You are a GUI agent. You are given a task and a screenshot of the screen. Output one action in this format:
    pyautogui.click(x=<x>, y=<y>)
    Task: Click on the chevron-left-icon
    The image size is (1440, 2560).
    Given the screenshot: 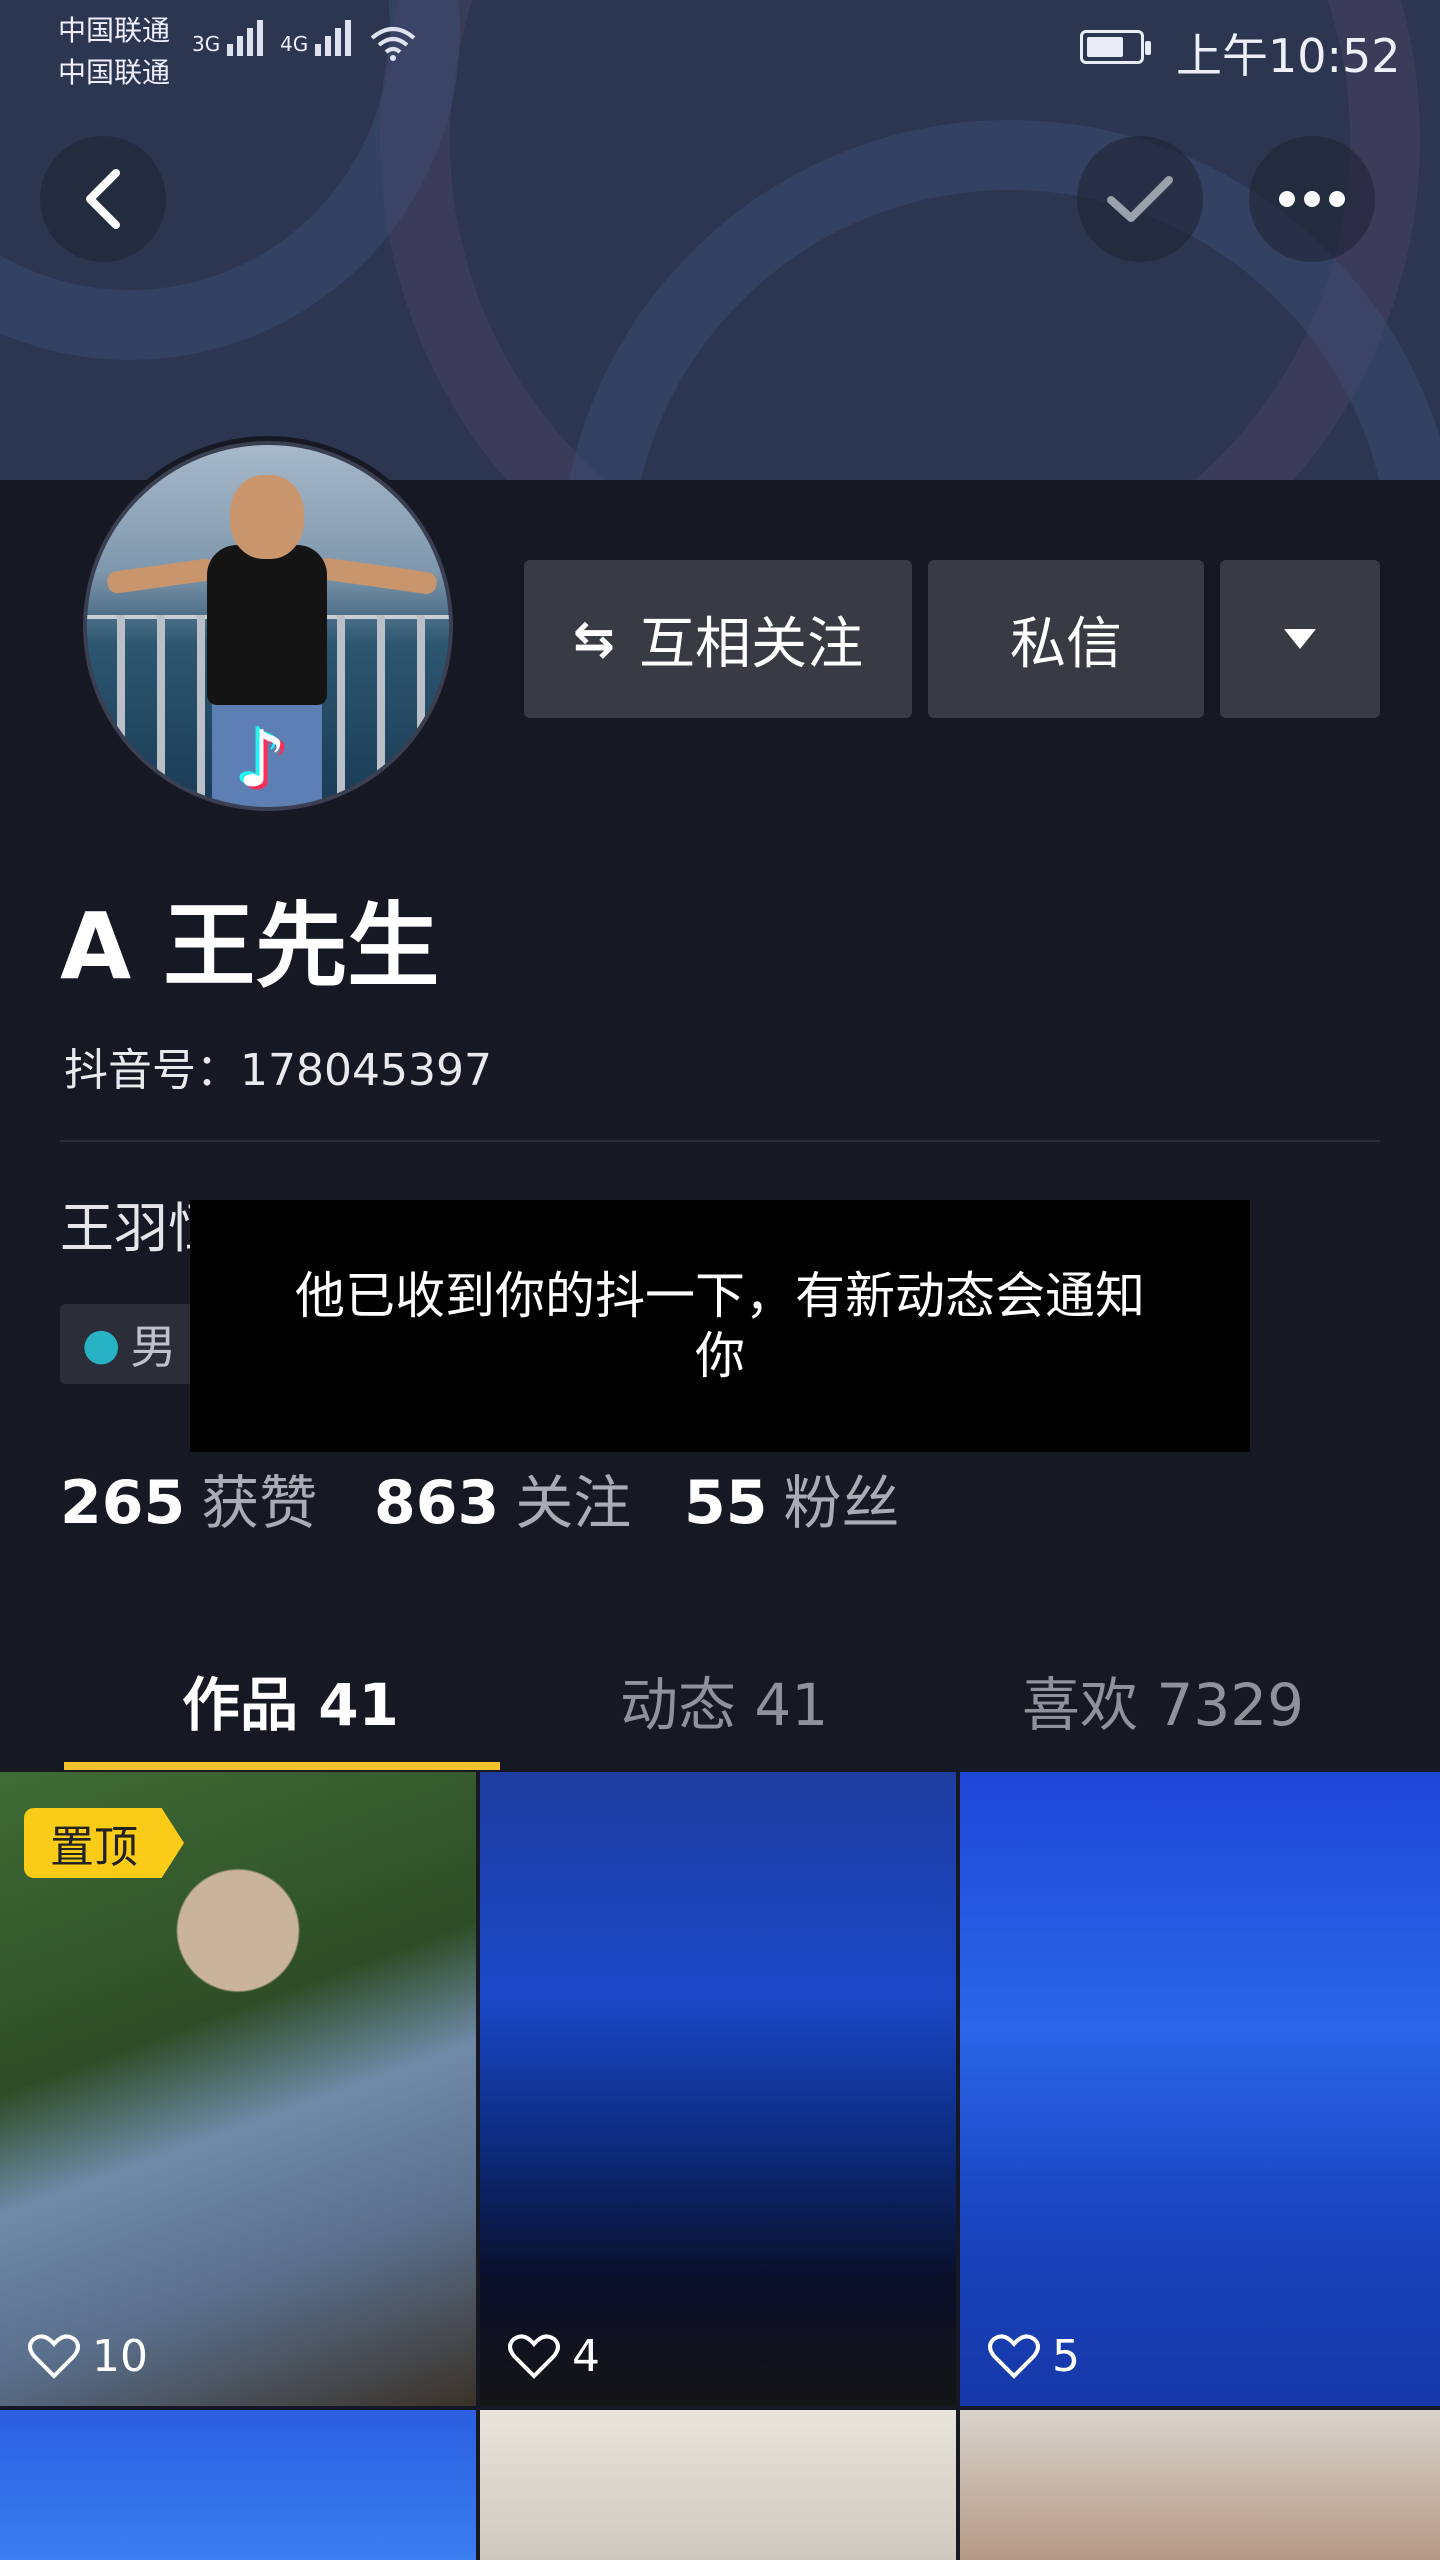 What is the action you would take?
    pyautogui.click(x=103, y=199)
    